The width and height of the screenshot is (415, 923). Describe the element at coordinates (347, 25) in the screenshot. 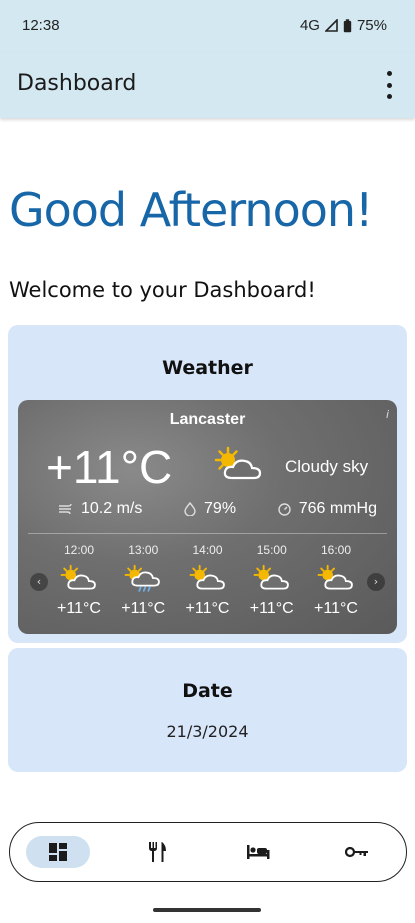

I see `battery-icon` at that location.